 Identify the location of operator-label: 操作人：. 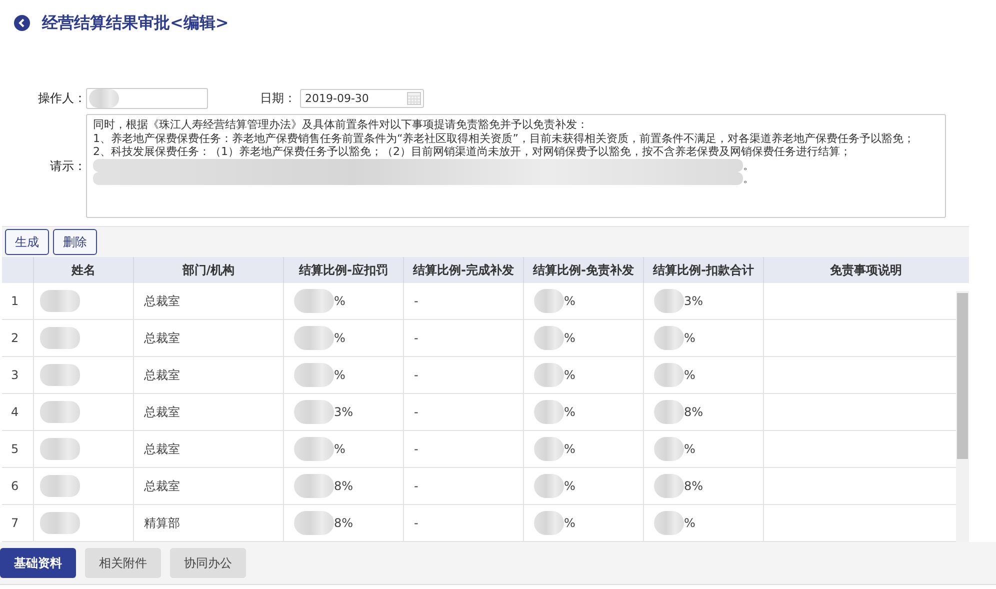
(61, 98).